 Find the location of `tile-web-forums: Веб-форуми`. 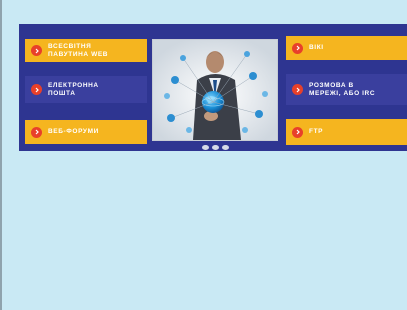

tile-web-forums: Веб-форуми is located at coordinates (86, 132).